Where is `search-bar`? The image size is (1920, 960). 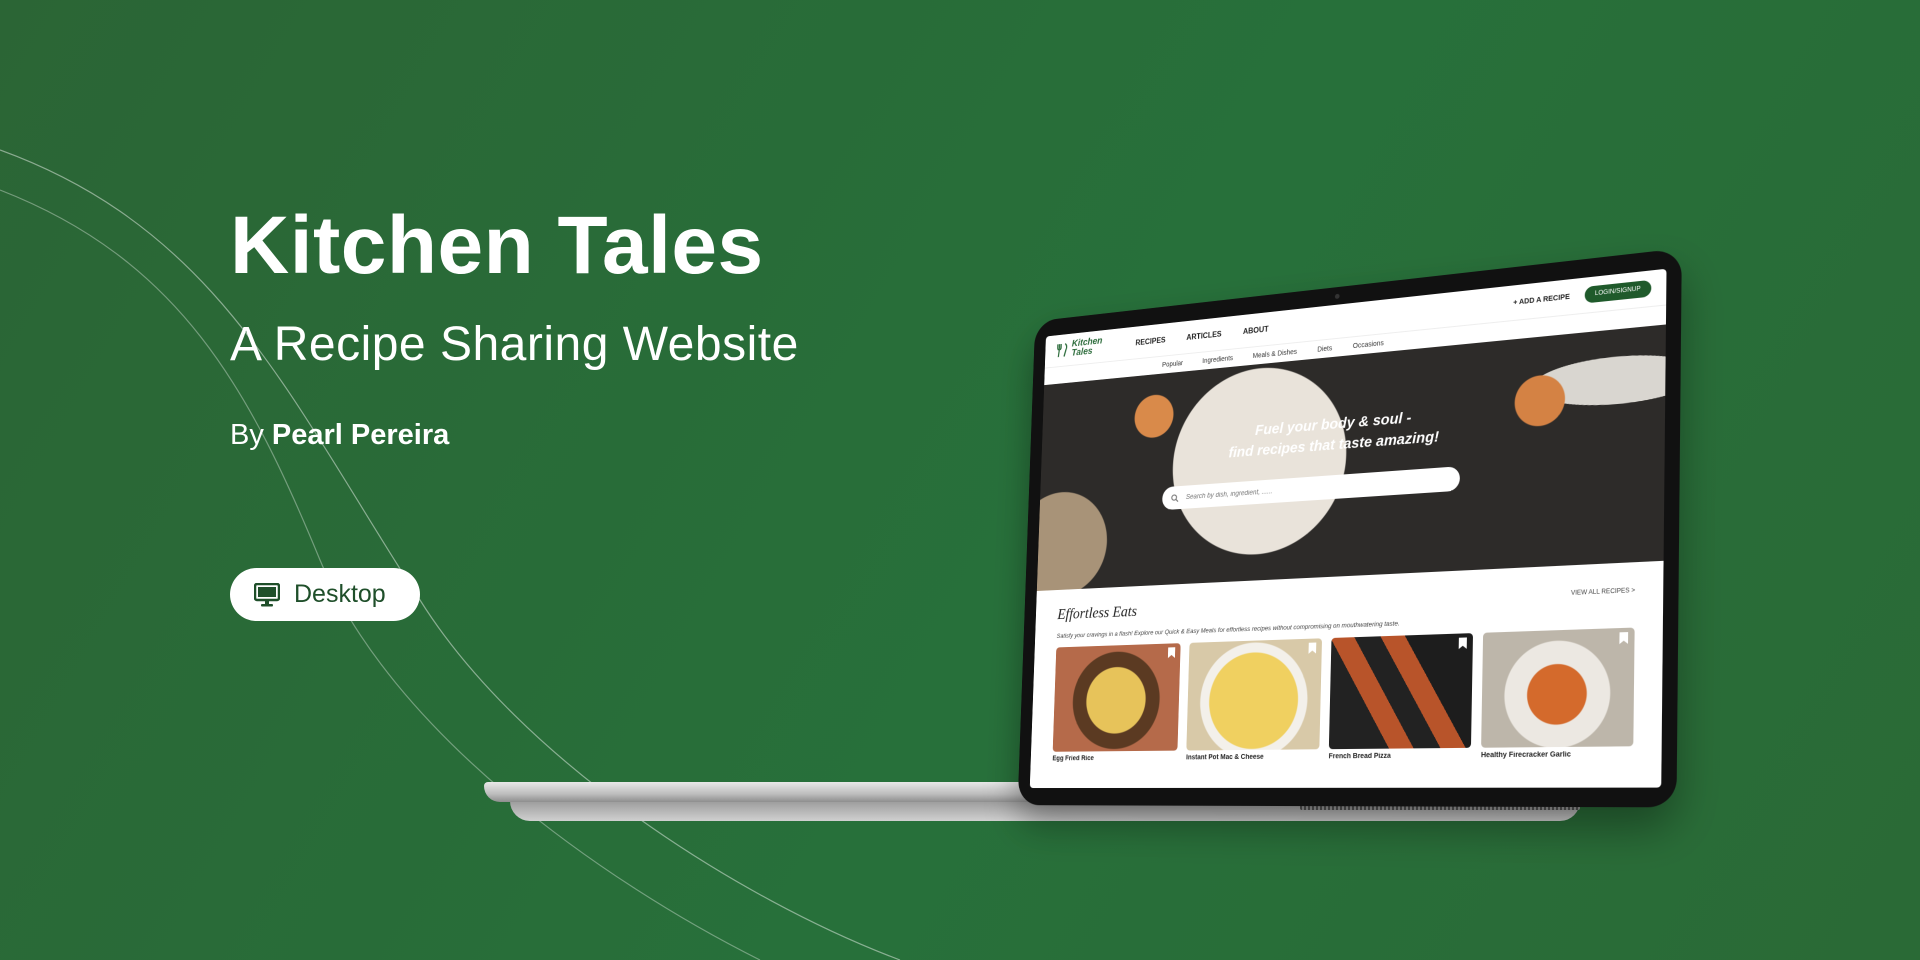
search-bar is located at coordinates (1311, 488).